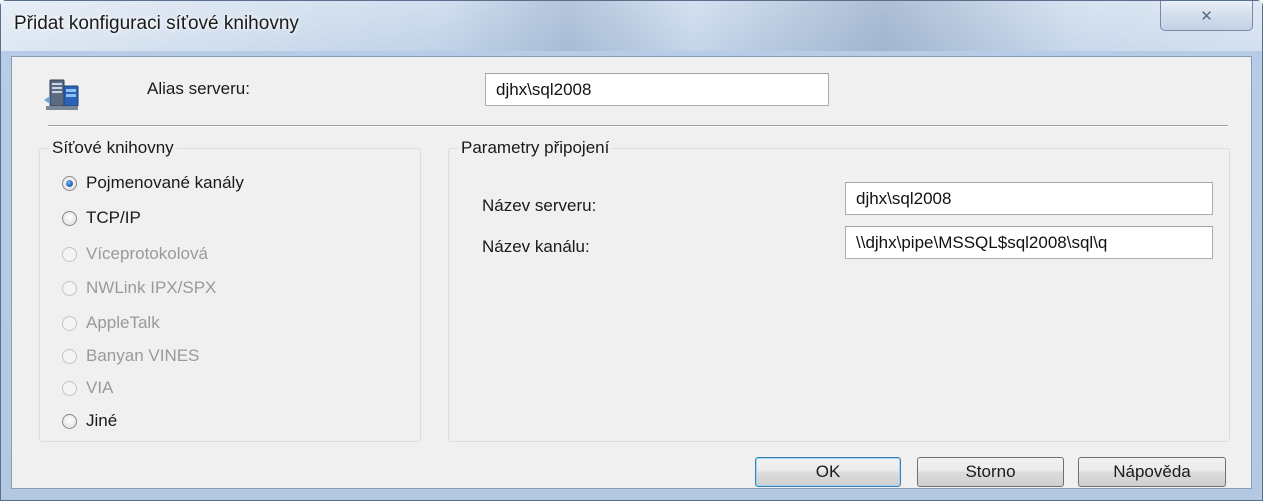  I want to click on server-network-icon, so click(61, 94).